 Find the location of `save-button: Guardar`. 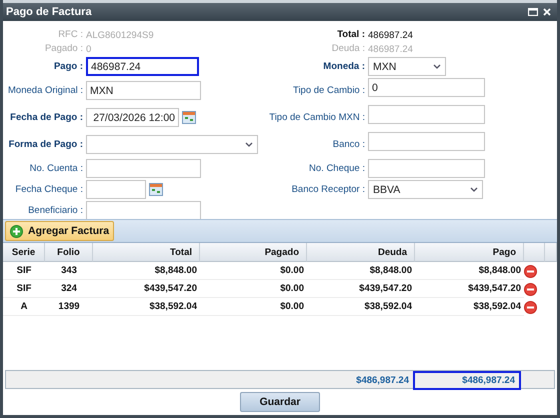

save-button: Guardar is located at coordinates (280, 402).